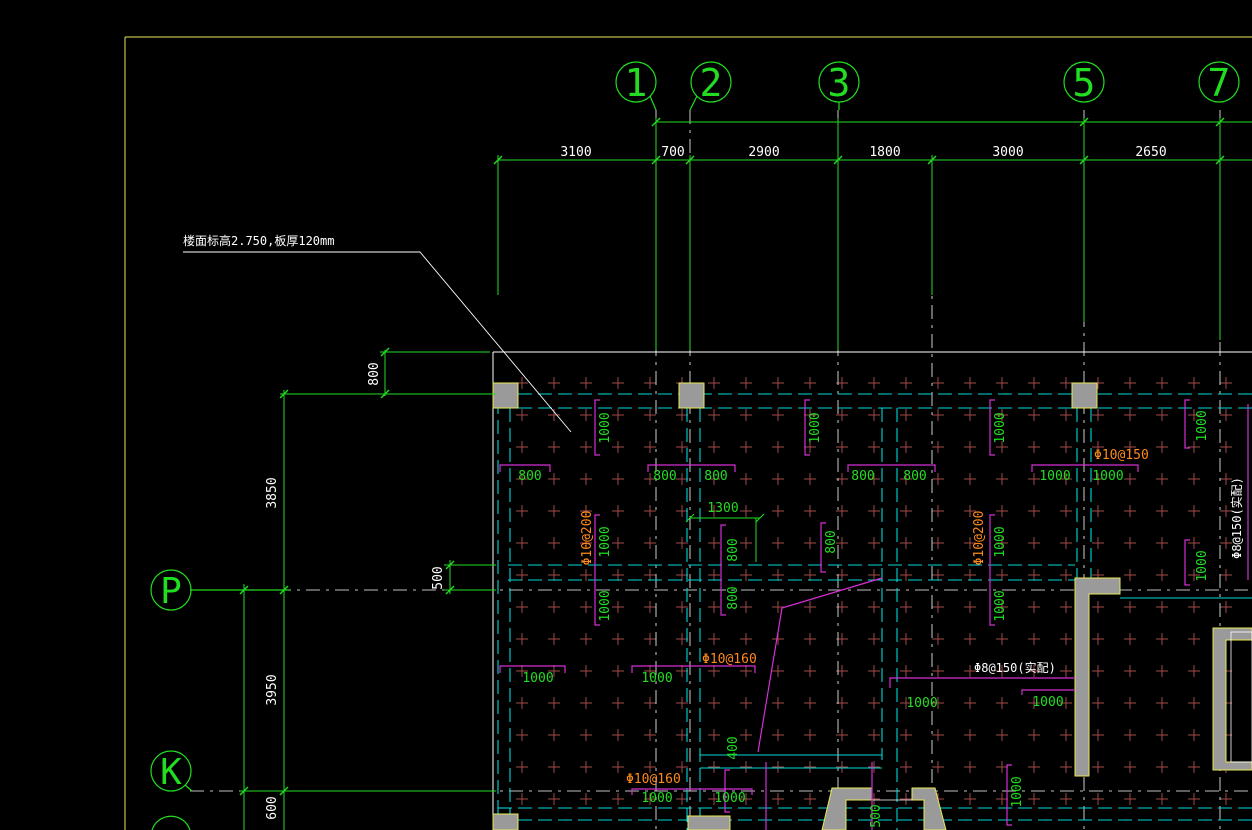 The width and height of the screenshot is (1252, 830). Describe the element at coordinates (1015, 667) in the screenshot. I see `spec-s6: Φ8@150(实配)` at that location.